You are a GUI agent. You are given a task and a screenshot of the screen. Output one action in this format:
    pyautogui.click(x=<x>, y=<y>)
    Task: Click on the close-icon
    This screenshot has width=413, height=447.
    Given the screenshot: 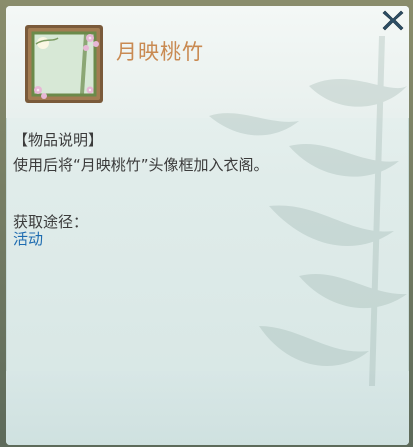 What is the action you would take?
    pyautogui.click(x=393, y=20)
    